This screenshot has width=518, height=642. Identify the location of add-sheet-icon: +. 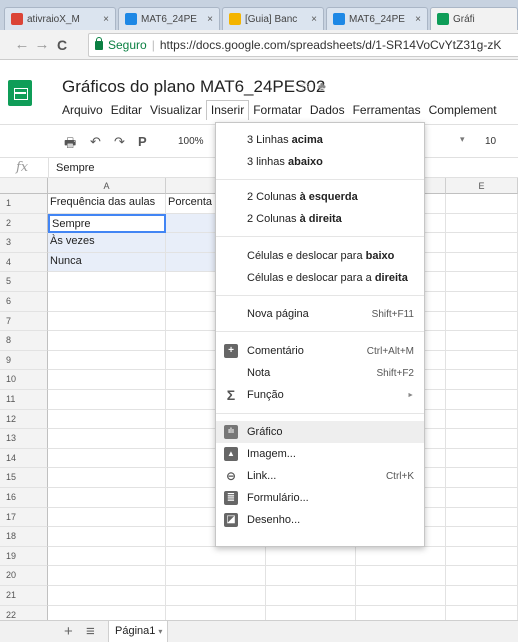
(68, 631).